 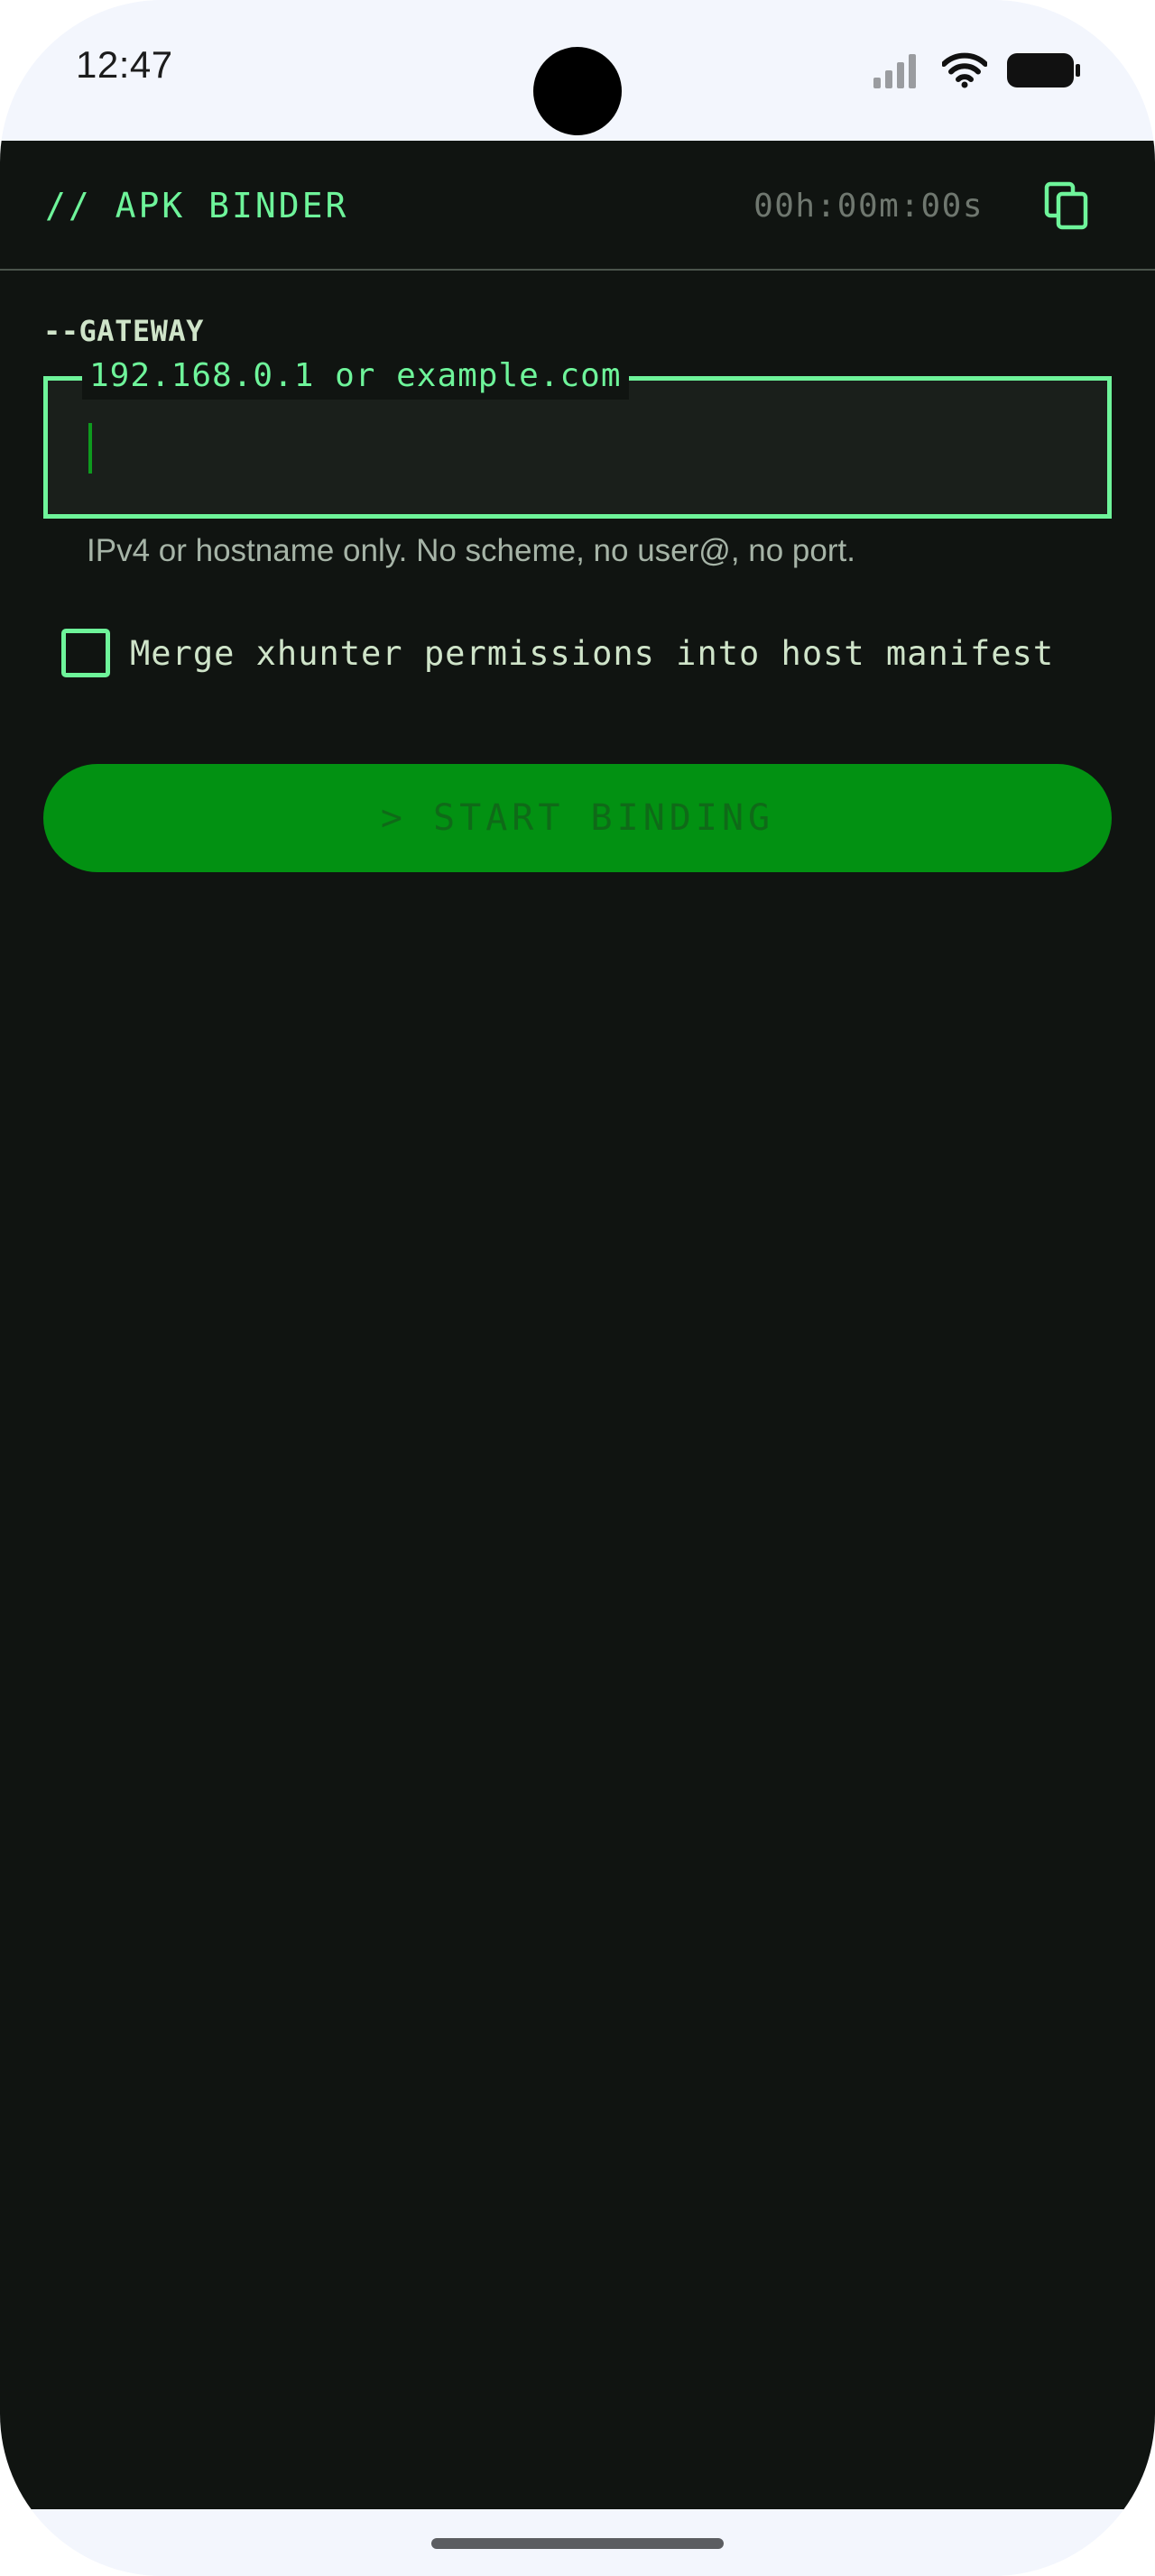 I want to click on status-bar: 12:47, so click(x=577, y=70).